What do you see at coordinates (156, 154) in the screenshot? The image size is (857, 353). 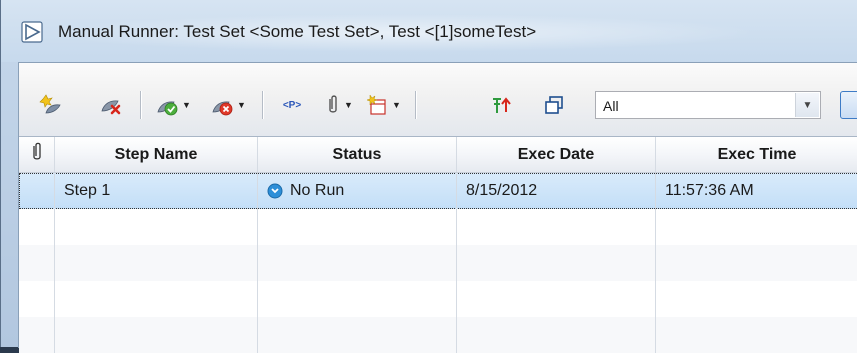 I see `header-step-name: Step Name` at bounding box center [156, 154].